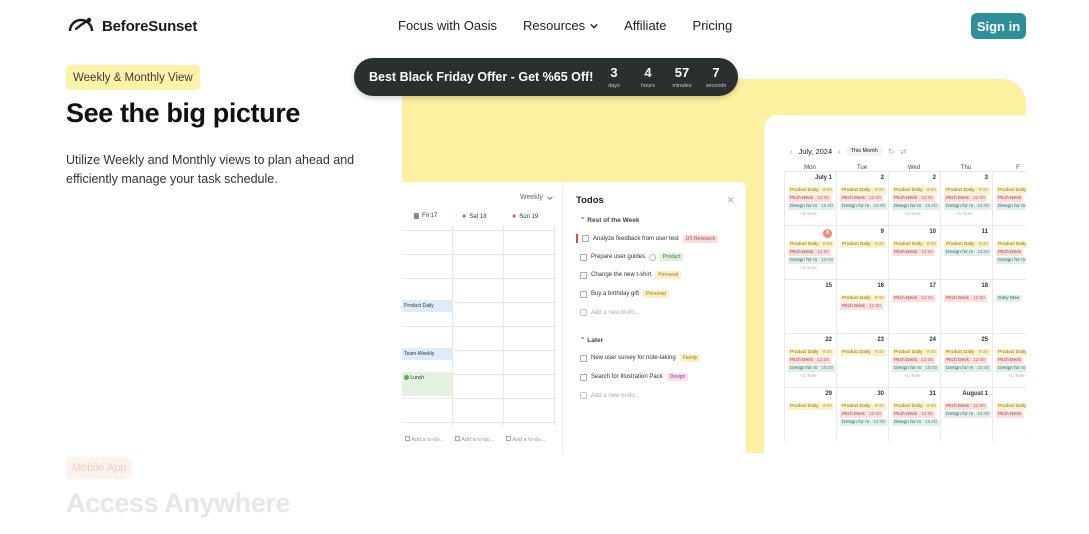 This screenshot has width=1089, height=534. What do you see at coordinates (447, 25) in the screenshot?
I see `nav-link-oasis: Focus with Oasis` at bounding box center [447, 25].